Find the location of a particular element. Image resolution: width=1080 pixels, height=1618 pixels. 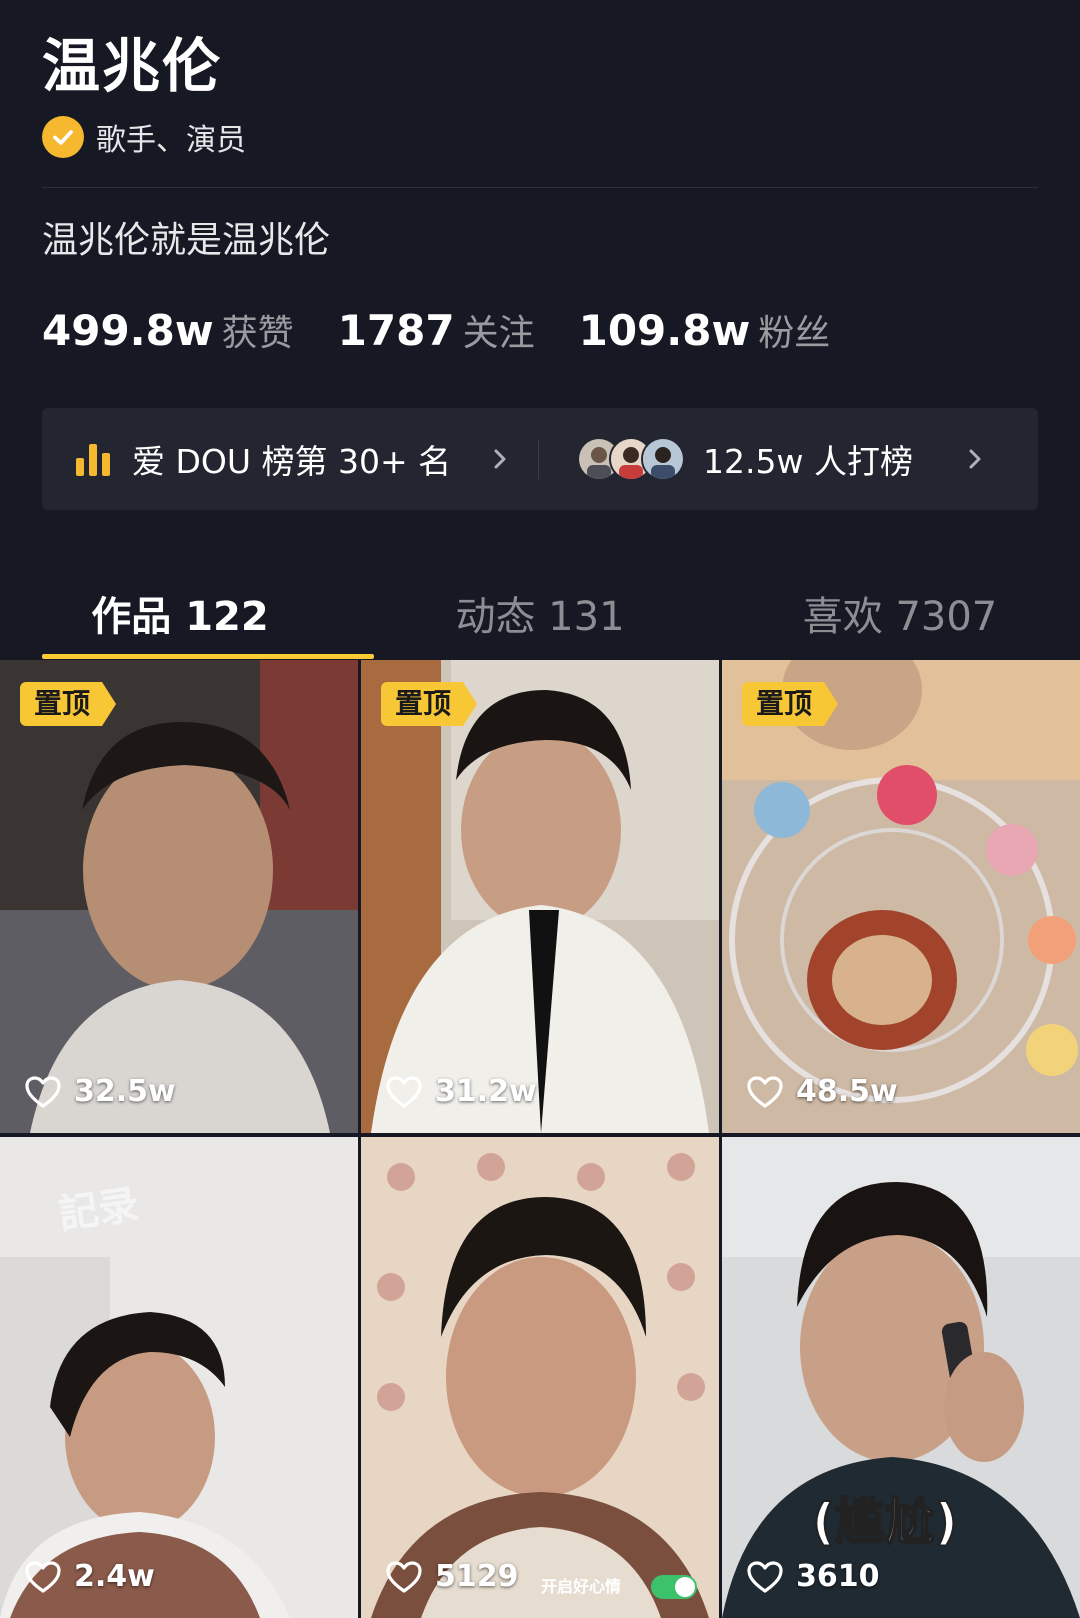

video-tile: 置顶 48.5w is located at coordinates (901, 896).